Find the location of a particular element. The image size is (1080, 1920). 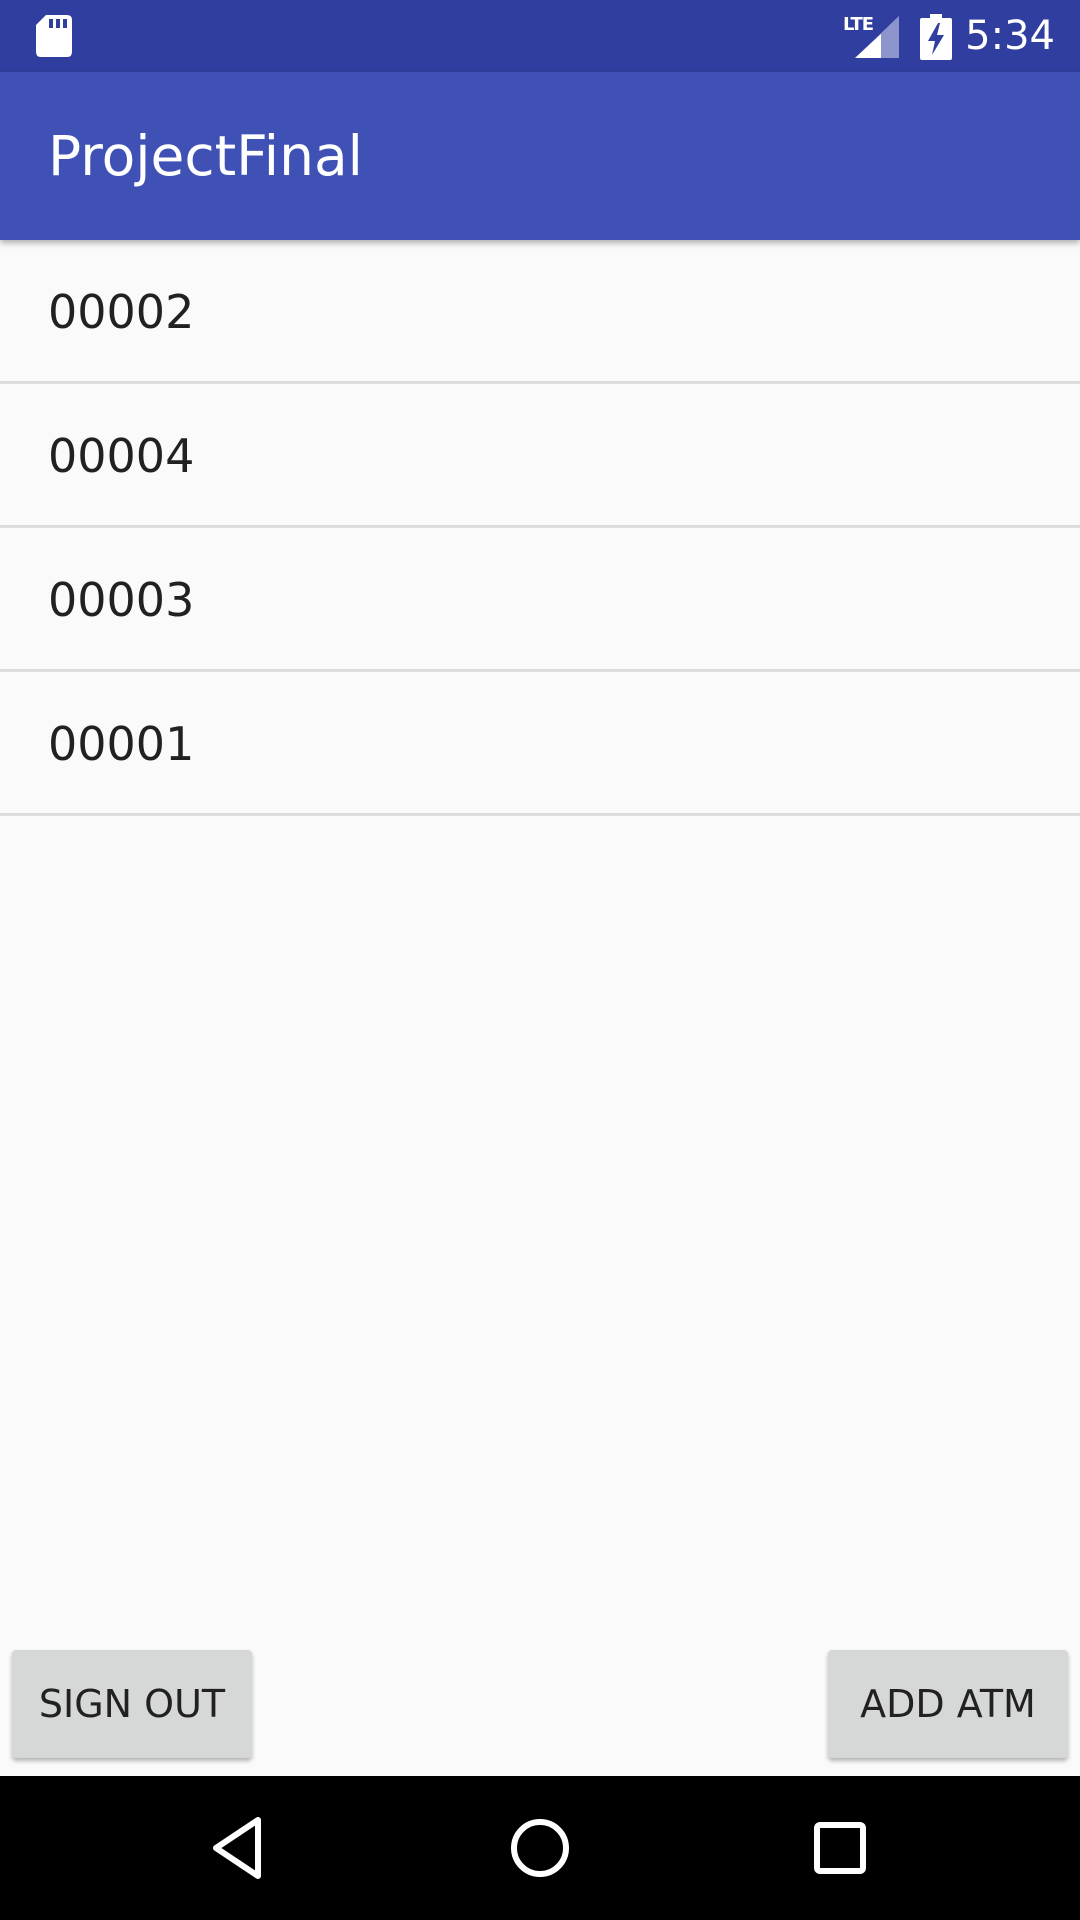

app-bar: ProjectFinal is located at coordinates (540, 156).